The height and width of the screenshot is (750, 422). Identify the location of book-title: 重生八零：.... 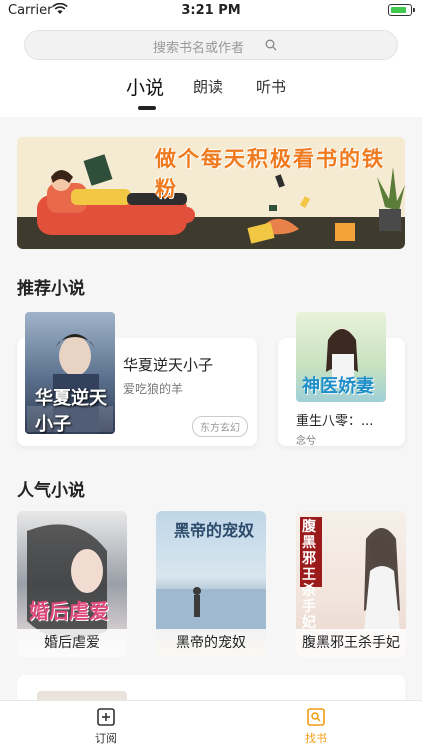
(335, 421).